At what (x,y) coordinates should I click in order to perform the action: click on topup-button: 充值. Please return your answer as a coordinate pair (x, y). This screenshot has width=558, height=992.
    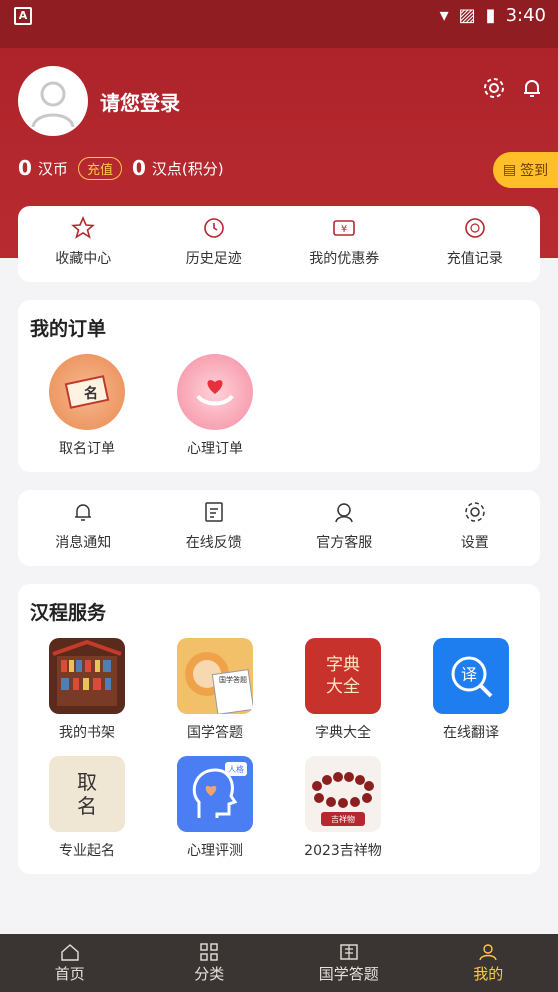
    Looking at the image, I should click on (99, 168).